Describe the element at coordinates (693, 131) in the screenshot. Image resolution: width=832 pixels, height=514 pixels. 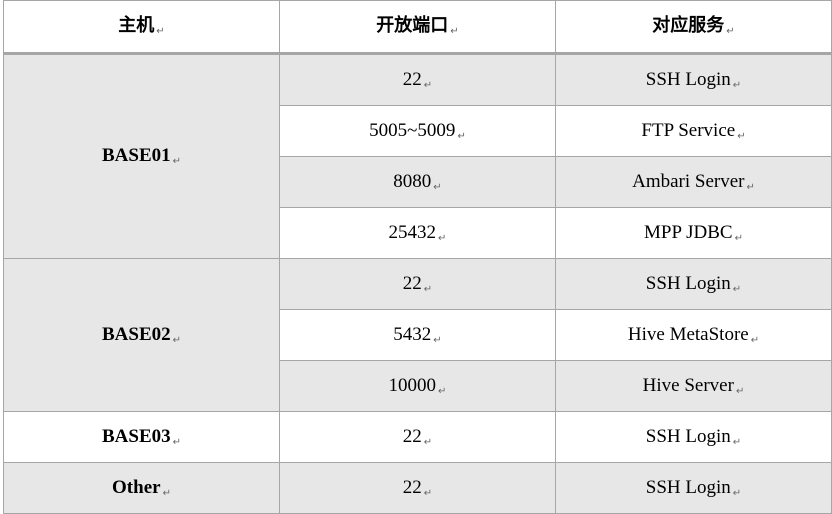
I see `service-cell: FTP Service ↵` at that location.